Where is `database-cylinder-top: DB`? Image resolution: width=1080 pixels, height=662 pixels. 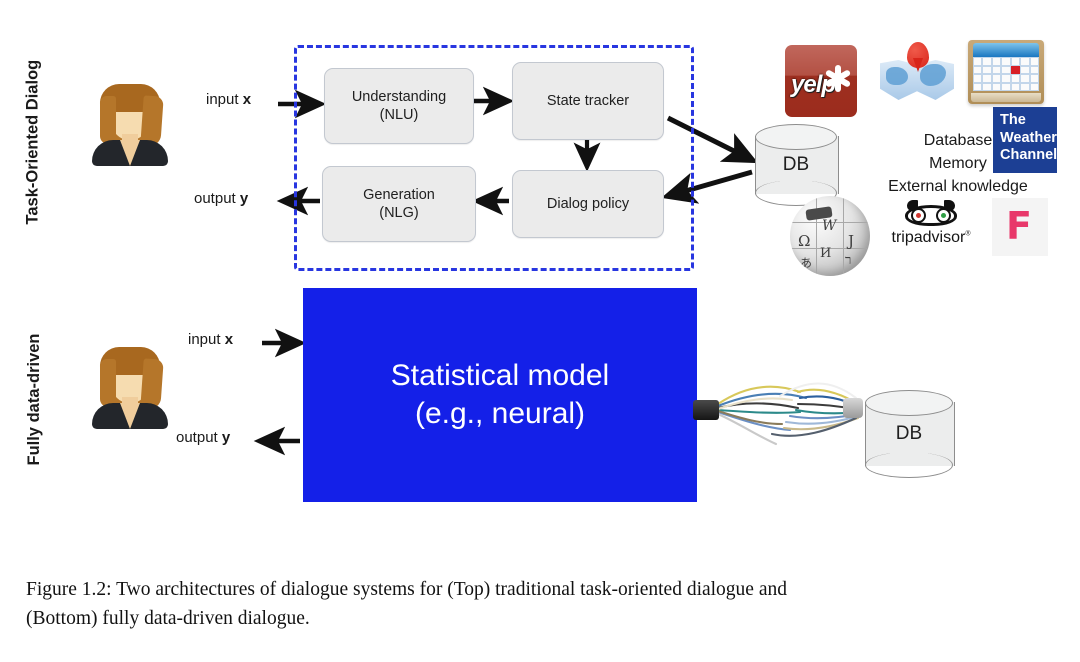
database-cylinder-top: DB is located at coordinates (797, 165).